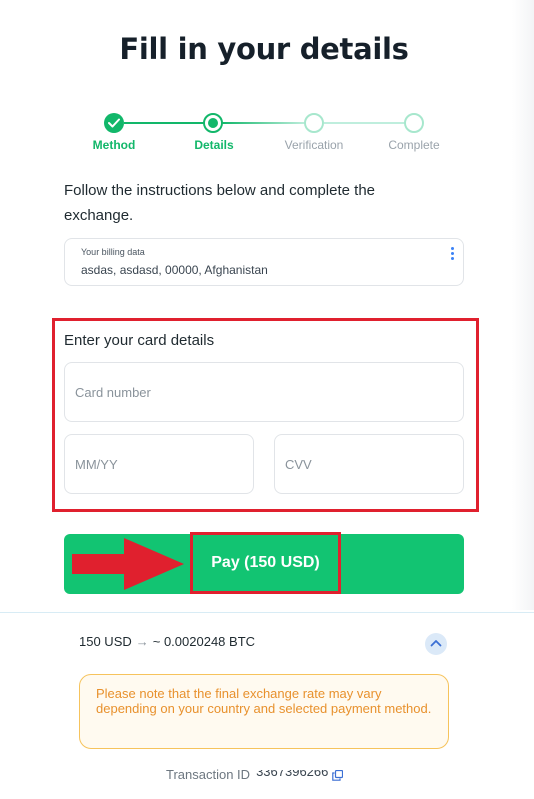 The height and width of the screenshot is (799, 534). I want to click on card-number-input, so click(264, 392).